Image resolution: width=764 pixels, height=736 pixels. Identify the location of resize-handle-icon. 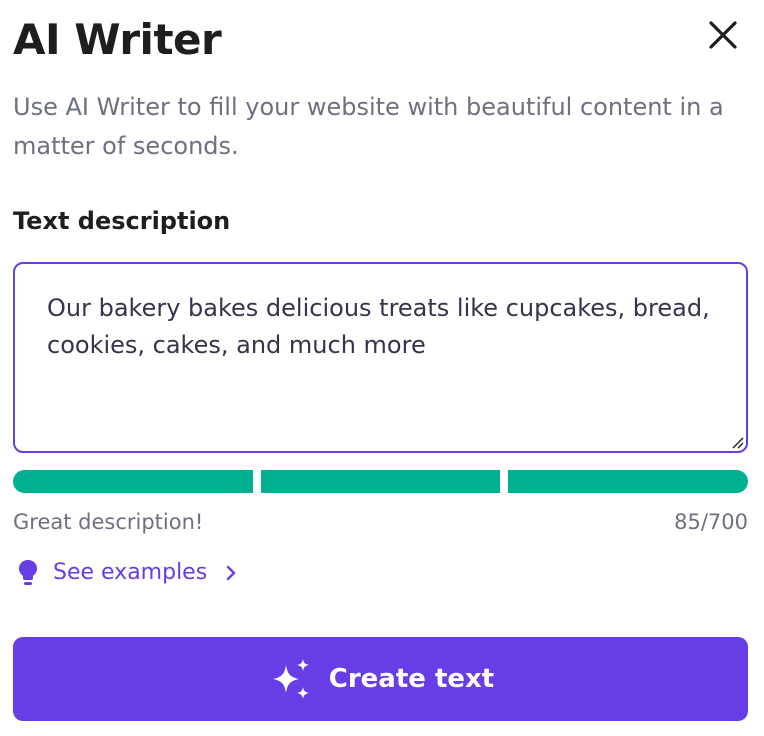
(737, 442).